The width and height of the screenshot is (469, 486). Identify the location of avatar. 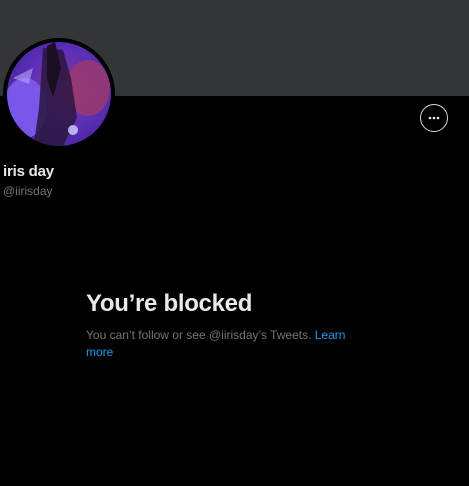
(59, 94).